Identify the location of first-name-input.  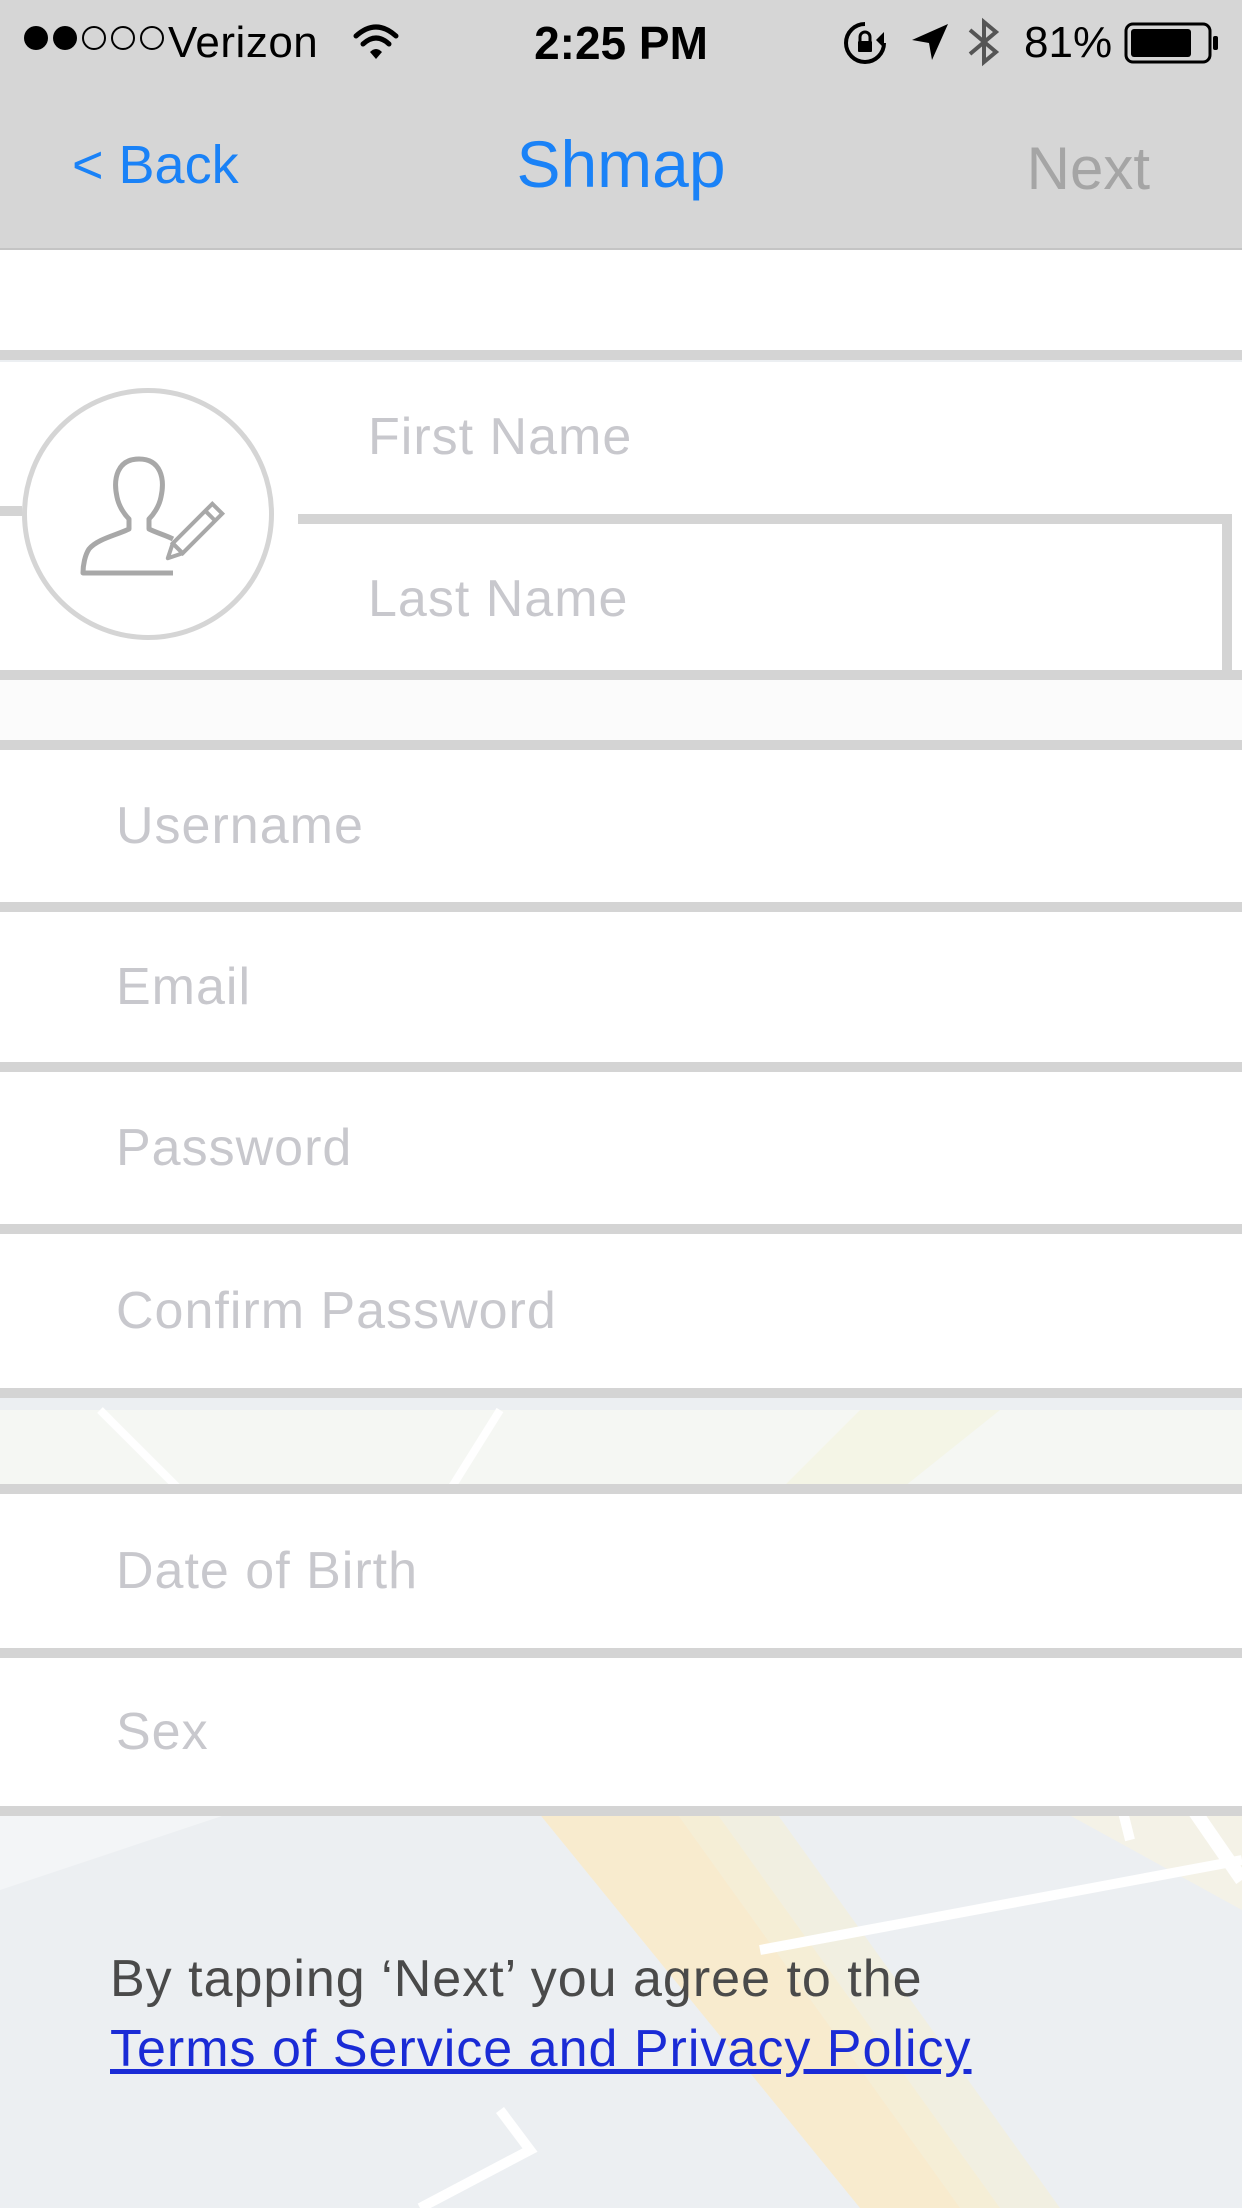
(799, 437).